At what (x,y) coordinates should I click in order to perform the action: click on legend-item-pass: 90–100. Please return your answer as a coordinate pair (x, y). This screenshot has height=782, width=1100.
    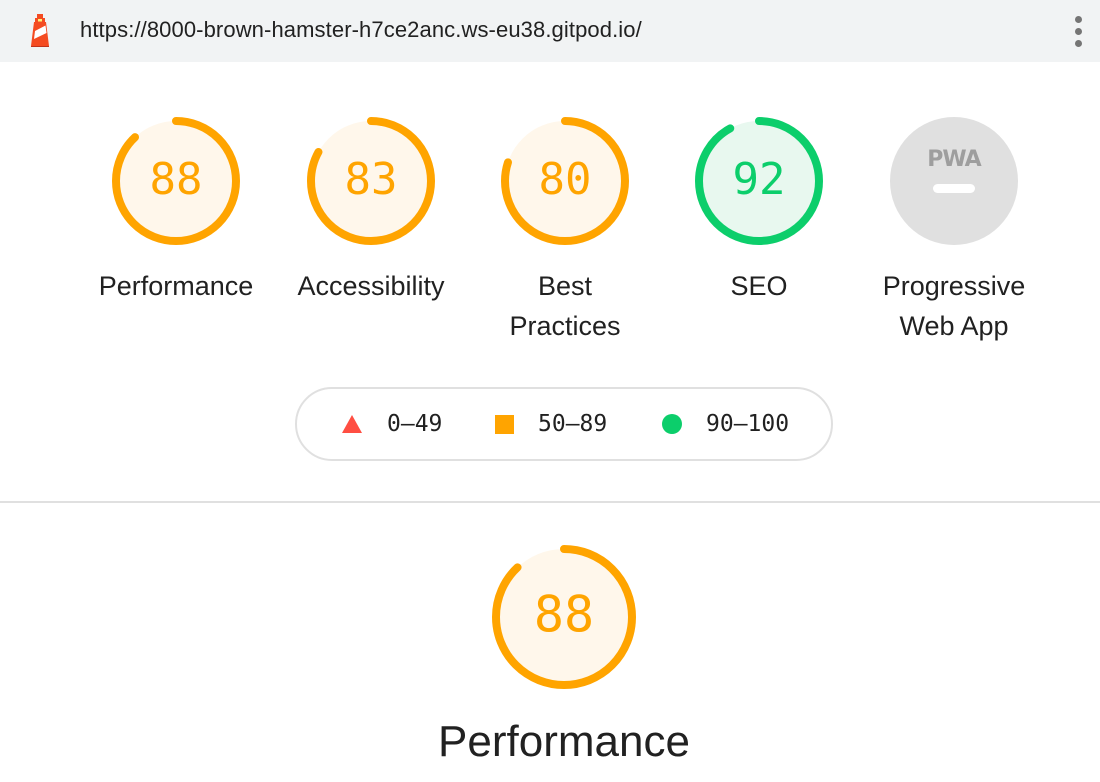
    Looking at the image, I should click on (725, 424).